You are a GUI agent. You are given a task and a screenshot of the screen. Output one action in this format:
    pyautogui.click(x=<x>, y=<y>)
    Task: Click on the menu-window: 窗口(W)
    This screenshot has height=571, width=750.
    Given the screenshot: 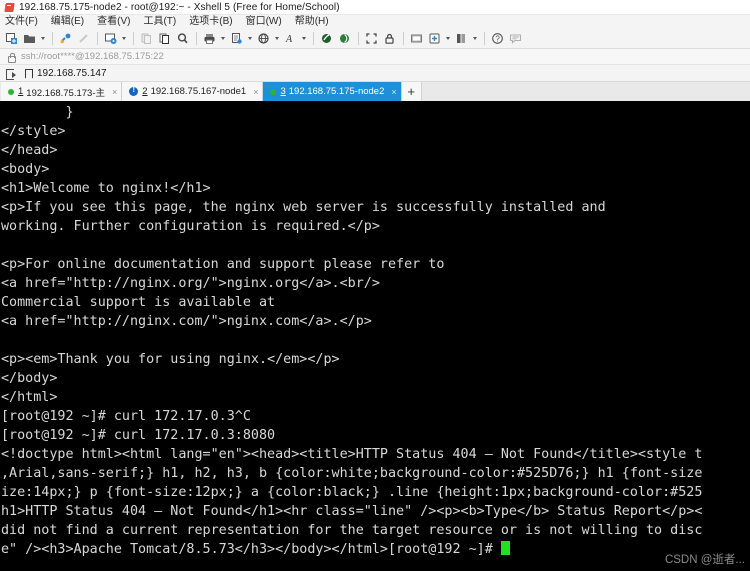 What is the action you would take?
    pyautogui.click(x=267, y=22)
    